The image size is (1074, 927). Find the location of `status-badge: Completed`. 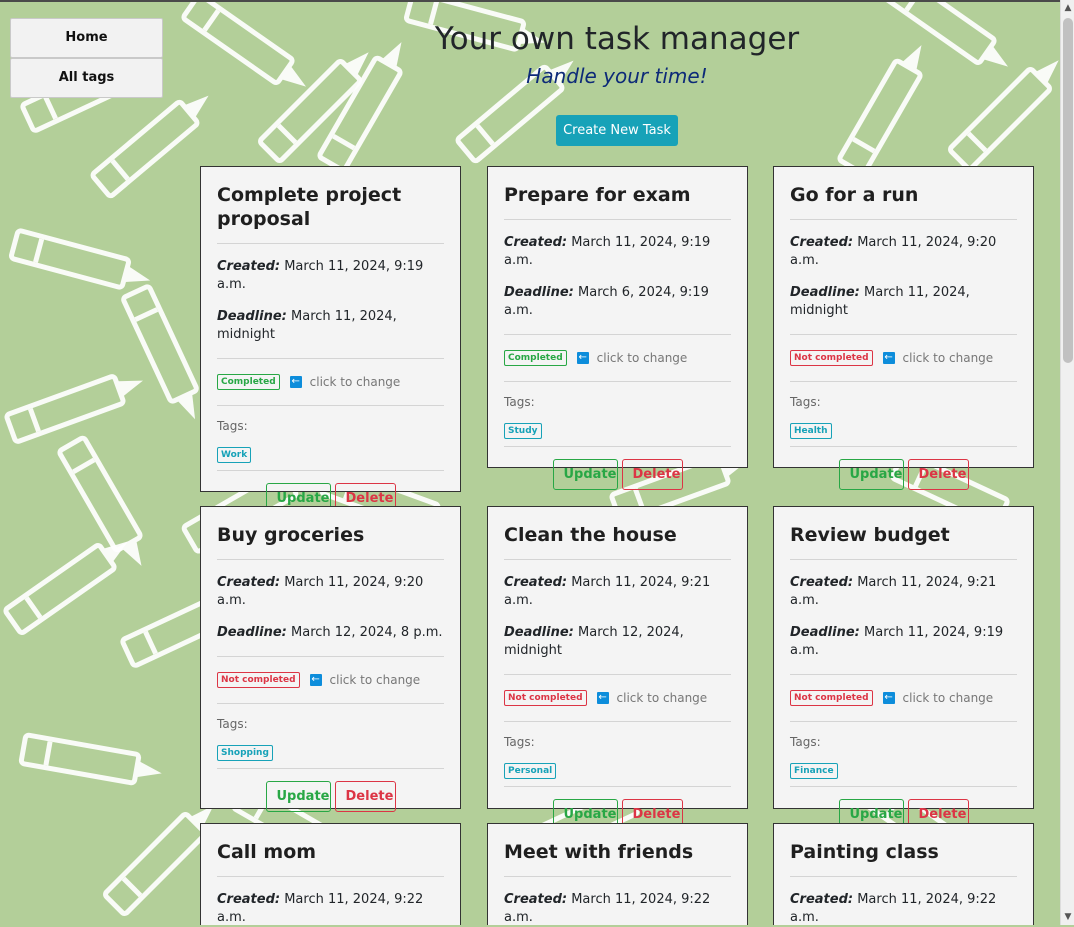

status-badge: Completed is located at coordinates (535, 358).